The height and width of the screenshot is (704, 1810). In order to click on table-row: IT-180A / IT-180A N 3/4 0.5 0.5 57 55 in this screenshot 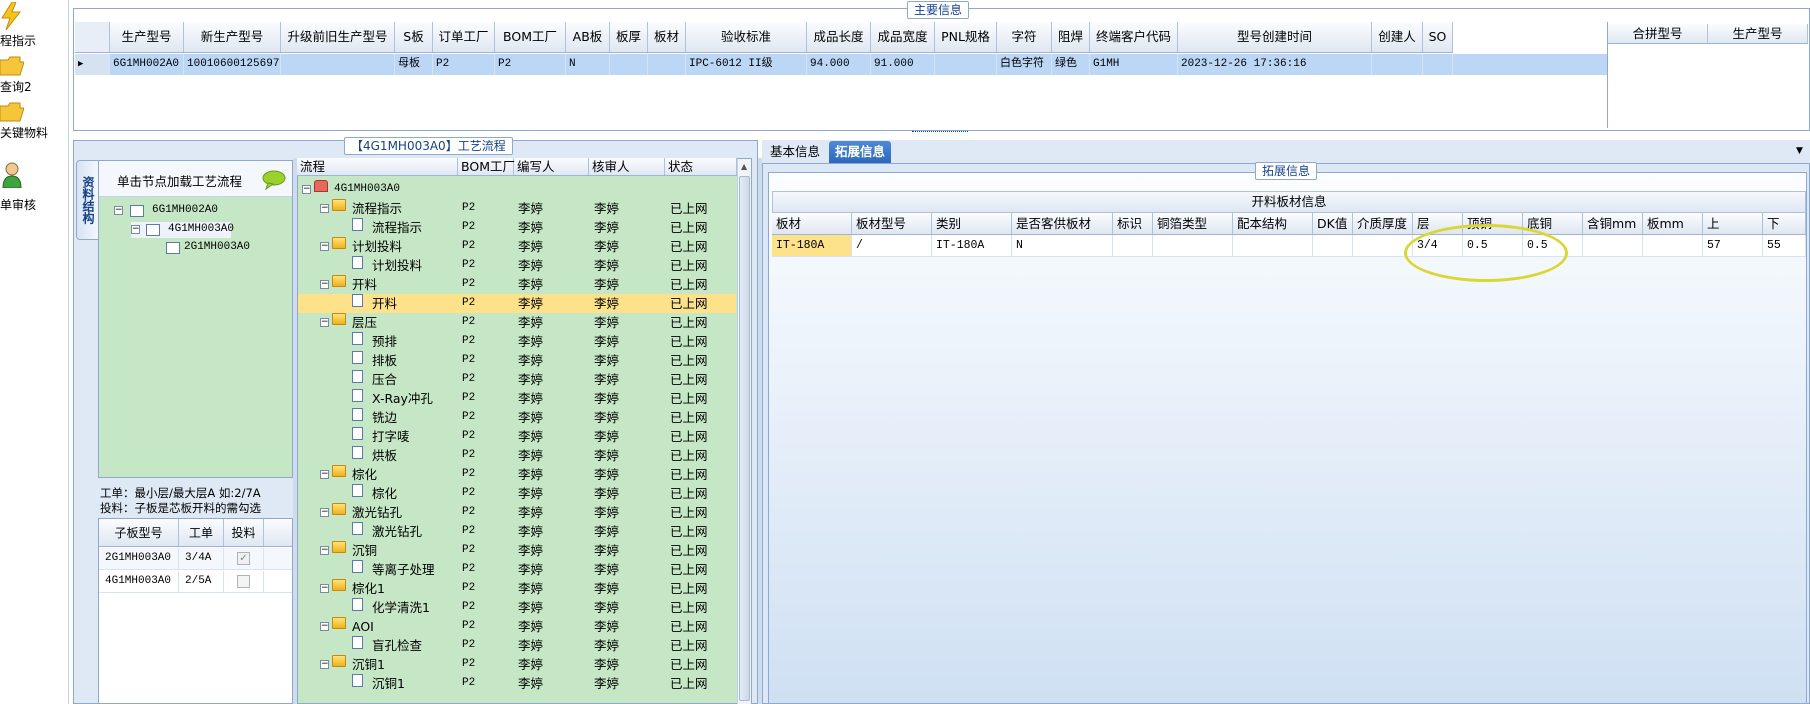, I will do `click(1289, 246)`.